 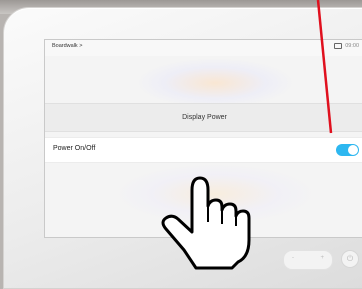 I want to click on status-bar: Boardwalk > 09:00, so click(x=203, y=48).